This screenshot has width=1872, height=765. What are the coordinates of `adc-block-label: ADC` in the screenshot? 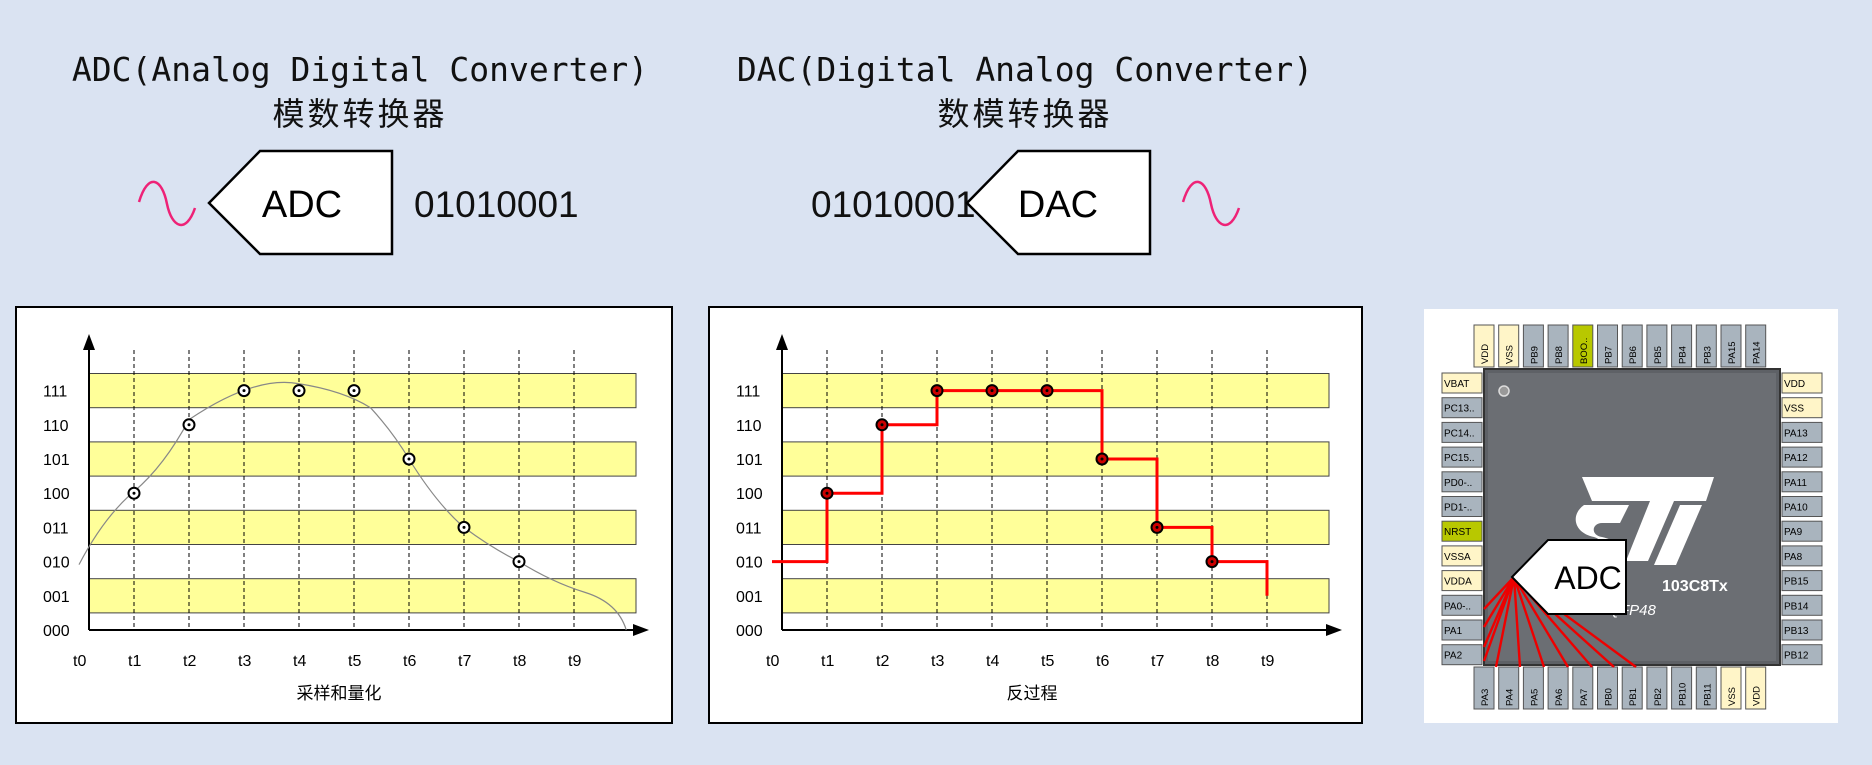 It's located at (302, 205).